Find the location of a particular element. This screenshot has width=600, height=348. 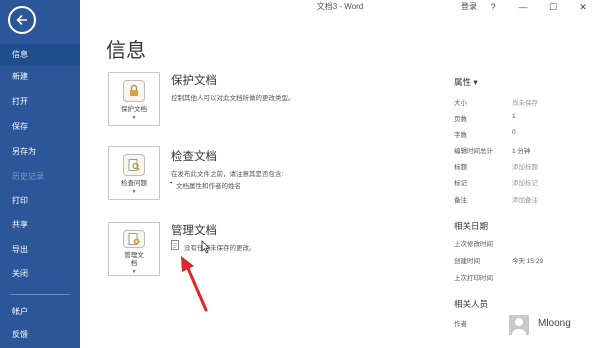

annotation-arrow is located at coordinates (194, 284).